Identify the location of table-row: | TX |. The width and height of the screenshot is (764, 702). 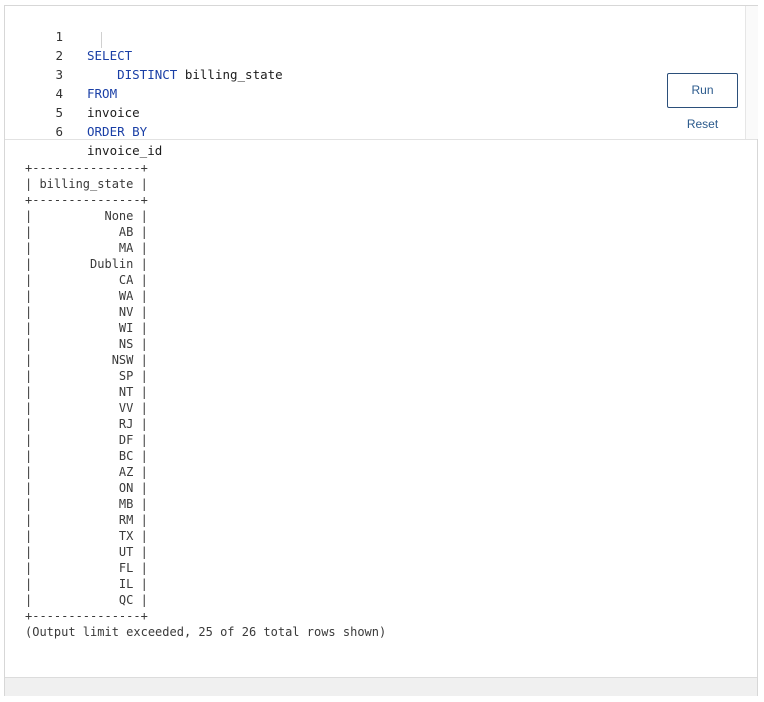
(86, 536).